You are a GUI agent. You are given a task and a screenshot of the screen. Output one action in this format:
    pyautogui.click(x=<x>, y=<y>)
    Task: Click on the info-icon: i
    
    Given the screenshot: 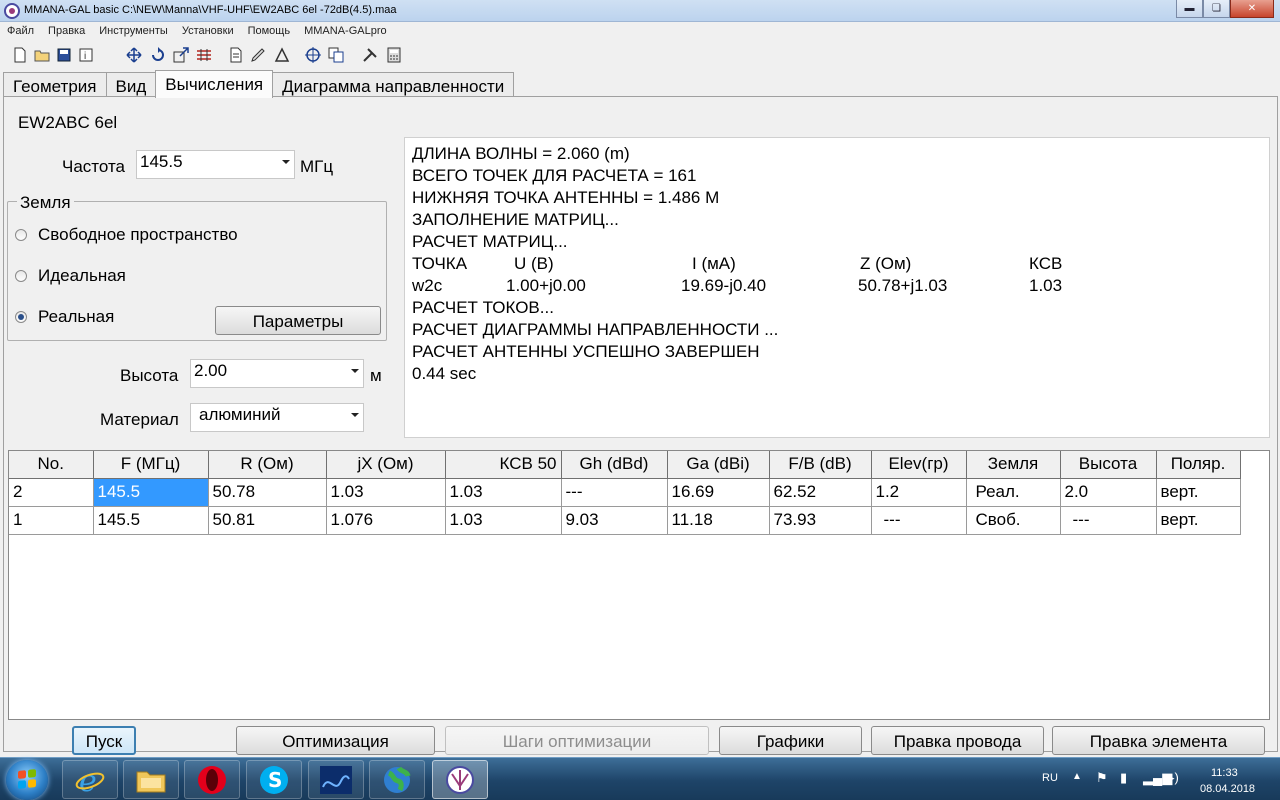 What is the action you would take?
    pyautogui.click(x=86, y=55)
    